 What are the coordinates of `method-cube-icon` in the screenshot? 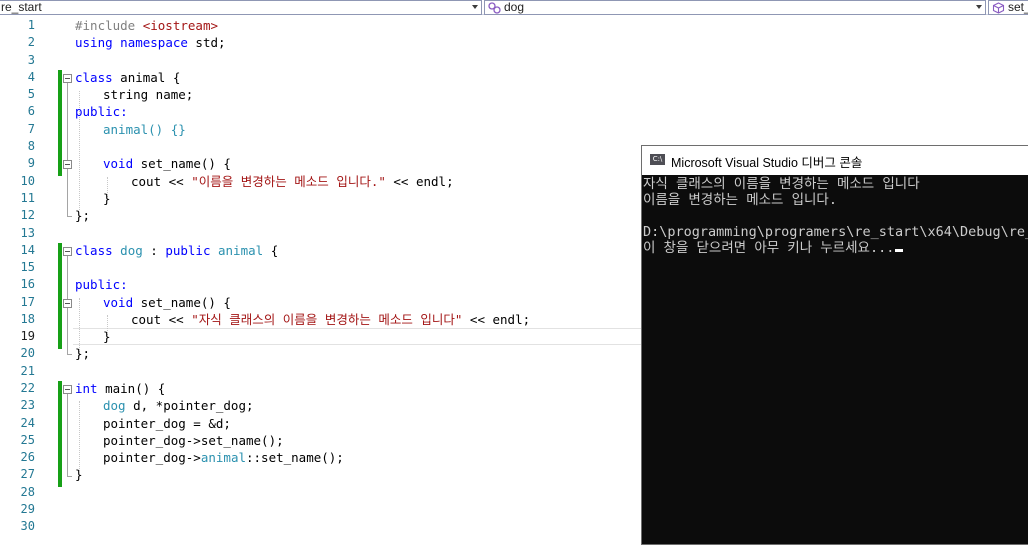 It's located at (998, 8).